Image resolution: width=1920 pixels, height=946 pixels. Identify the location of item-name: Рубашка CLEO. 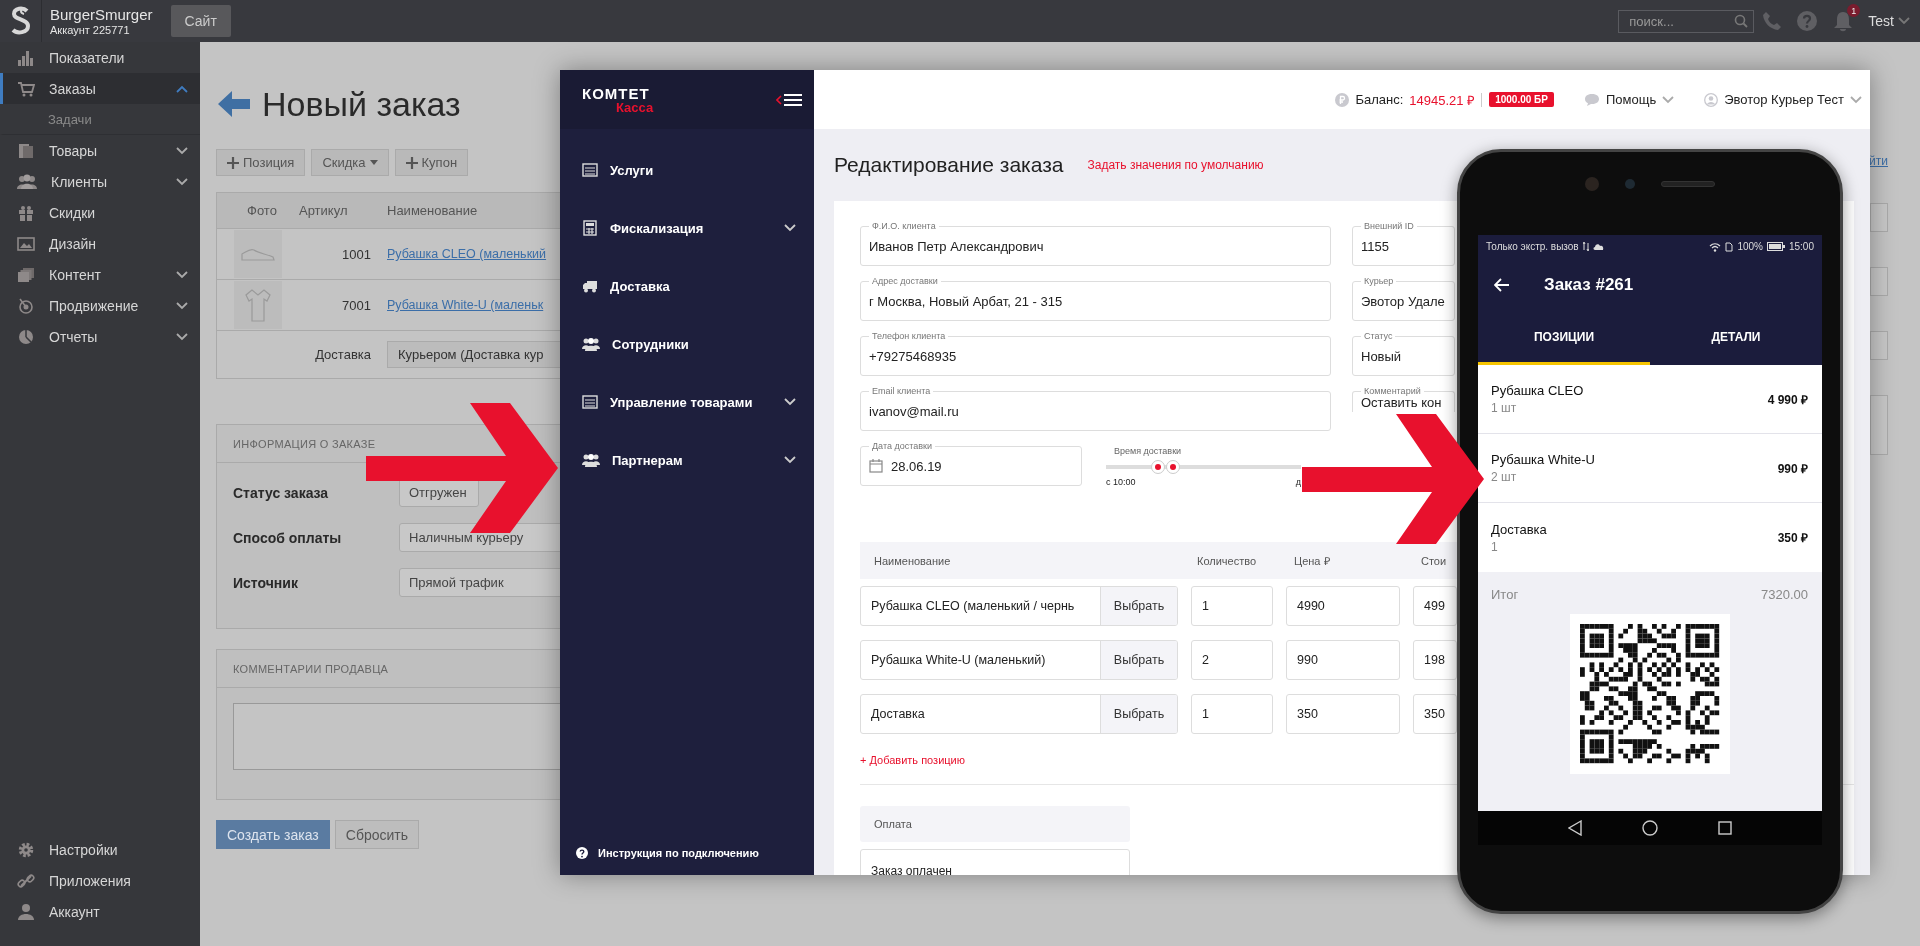
(1537, 390).